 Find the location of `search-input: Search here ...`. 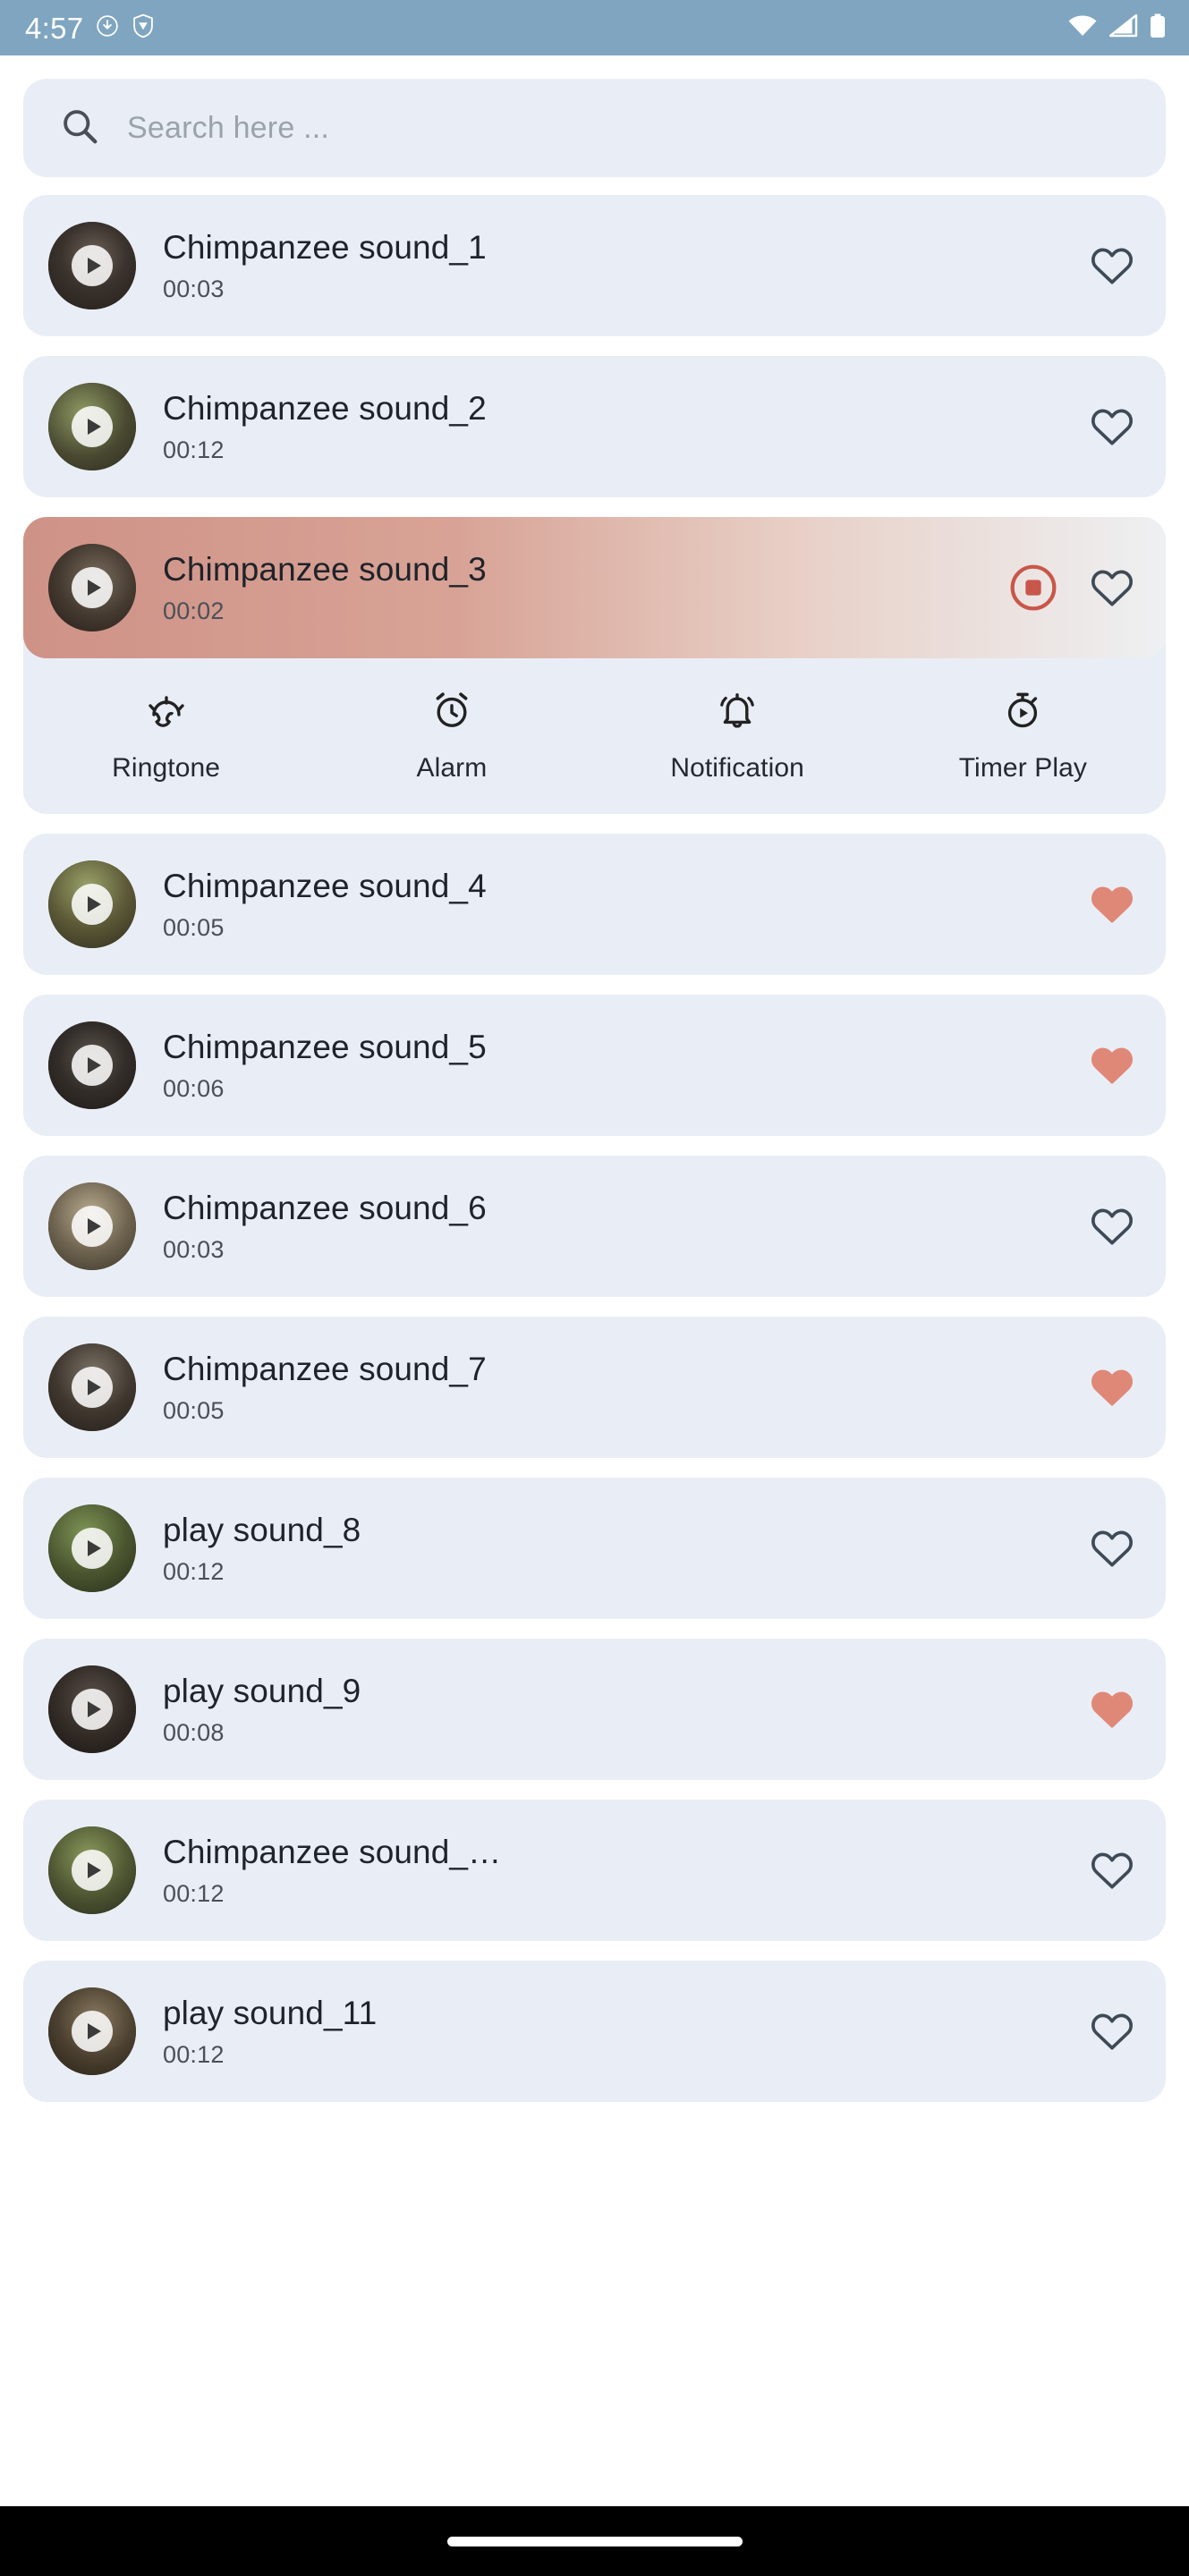

search-input: Search here ... is located at coordinates (228, 128).